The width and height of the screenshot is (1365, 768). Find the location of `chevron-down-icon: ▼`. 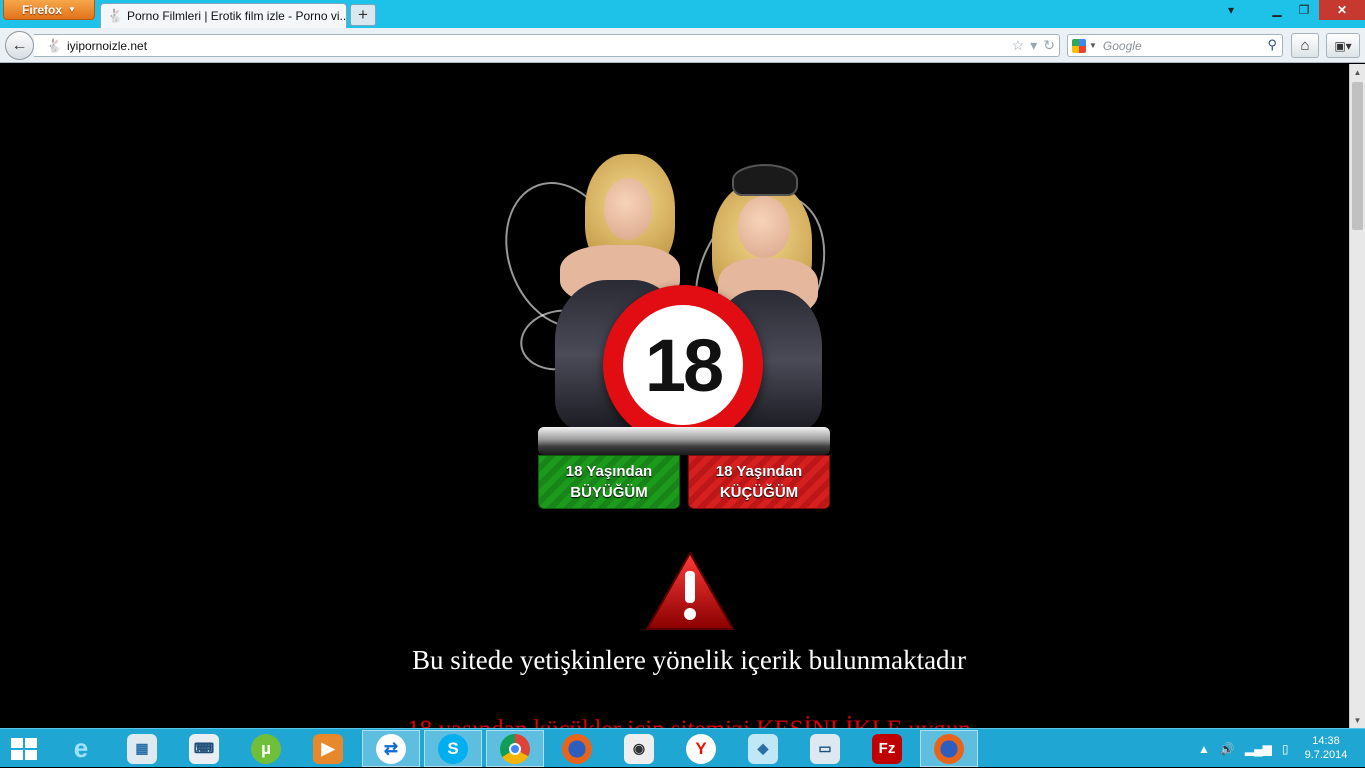

chevron-down-icon: ▼ is located at coordinates (72, 9).